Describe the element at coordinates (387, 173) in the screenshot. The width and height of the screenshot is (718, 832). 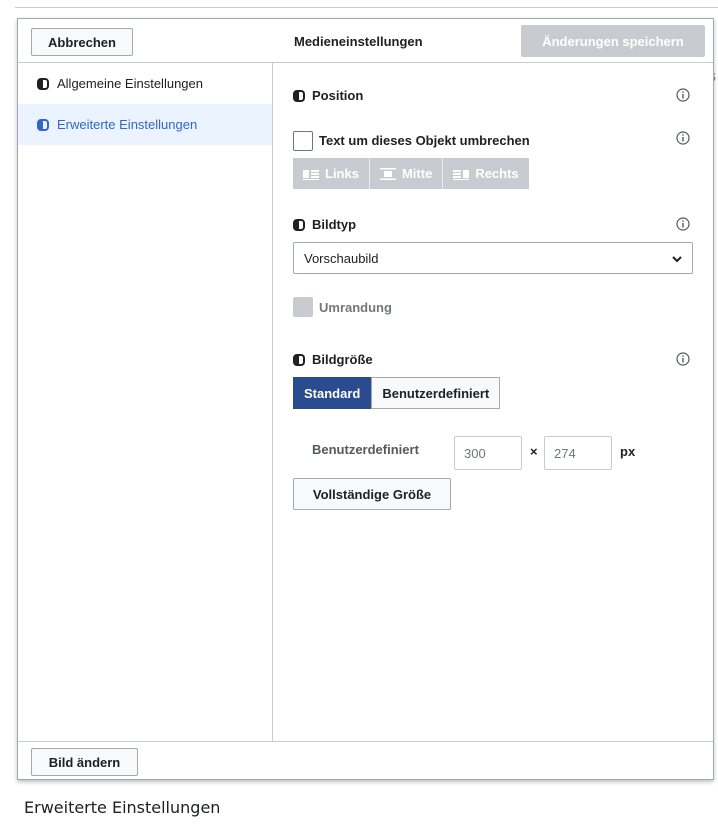
I see `align-center-icon` at that location.